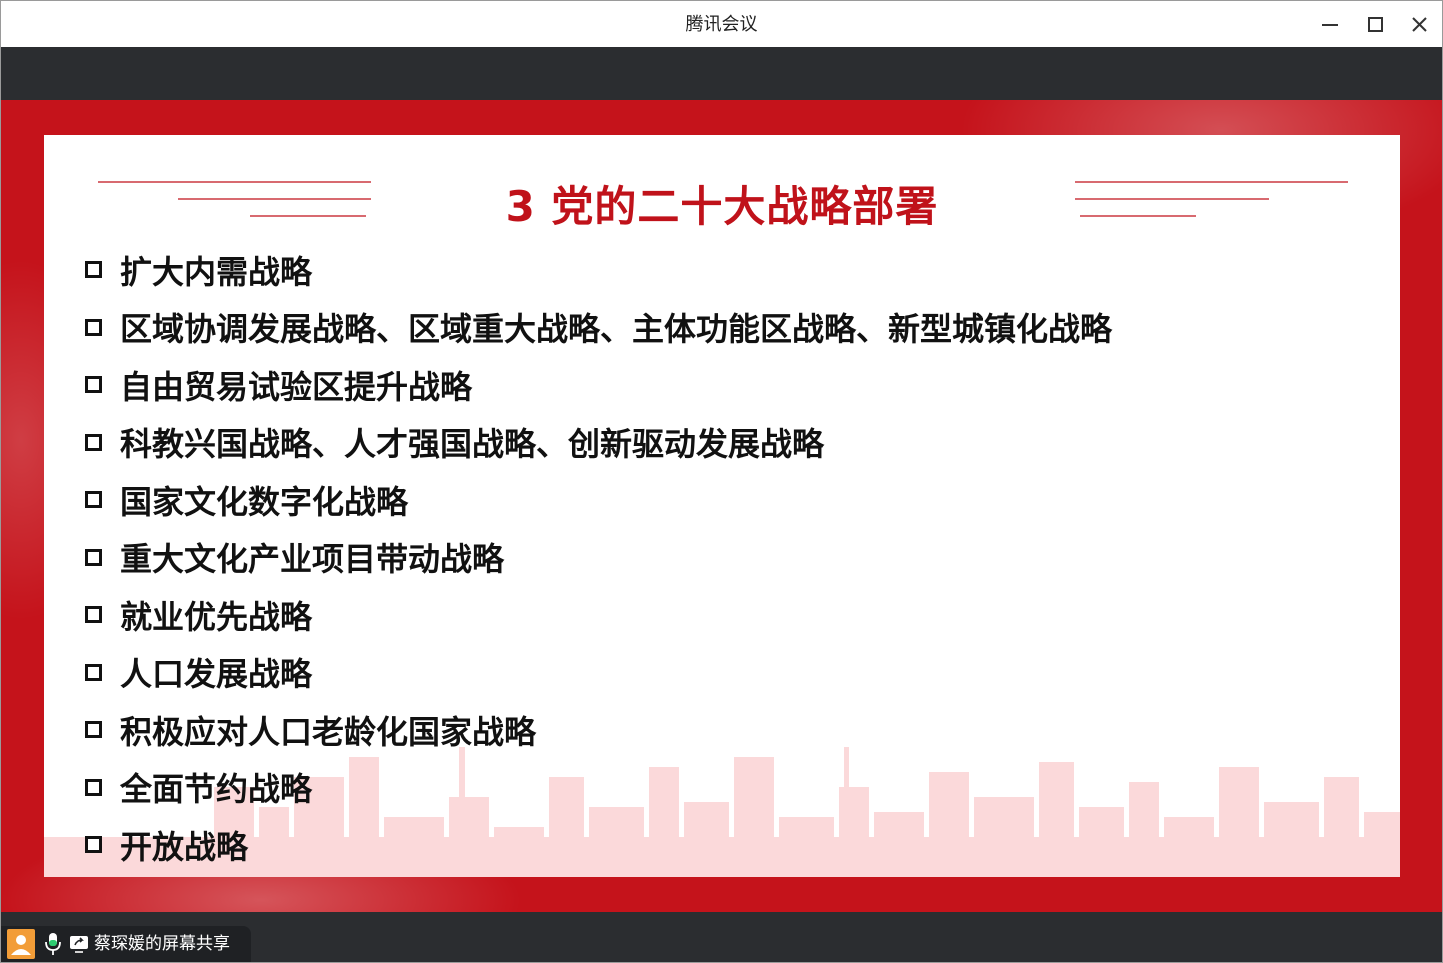 This screenshot has height=963, width=1443. What do you see at coordinates (598, 270) in the screenshot?
I see `list-item: 扩大内需战略` at bounding box center [598, 270].